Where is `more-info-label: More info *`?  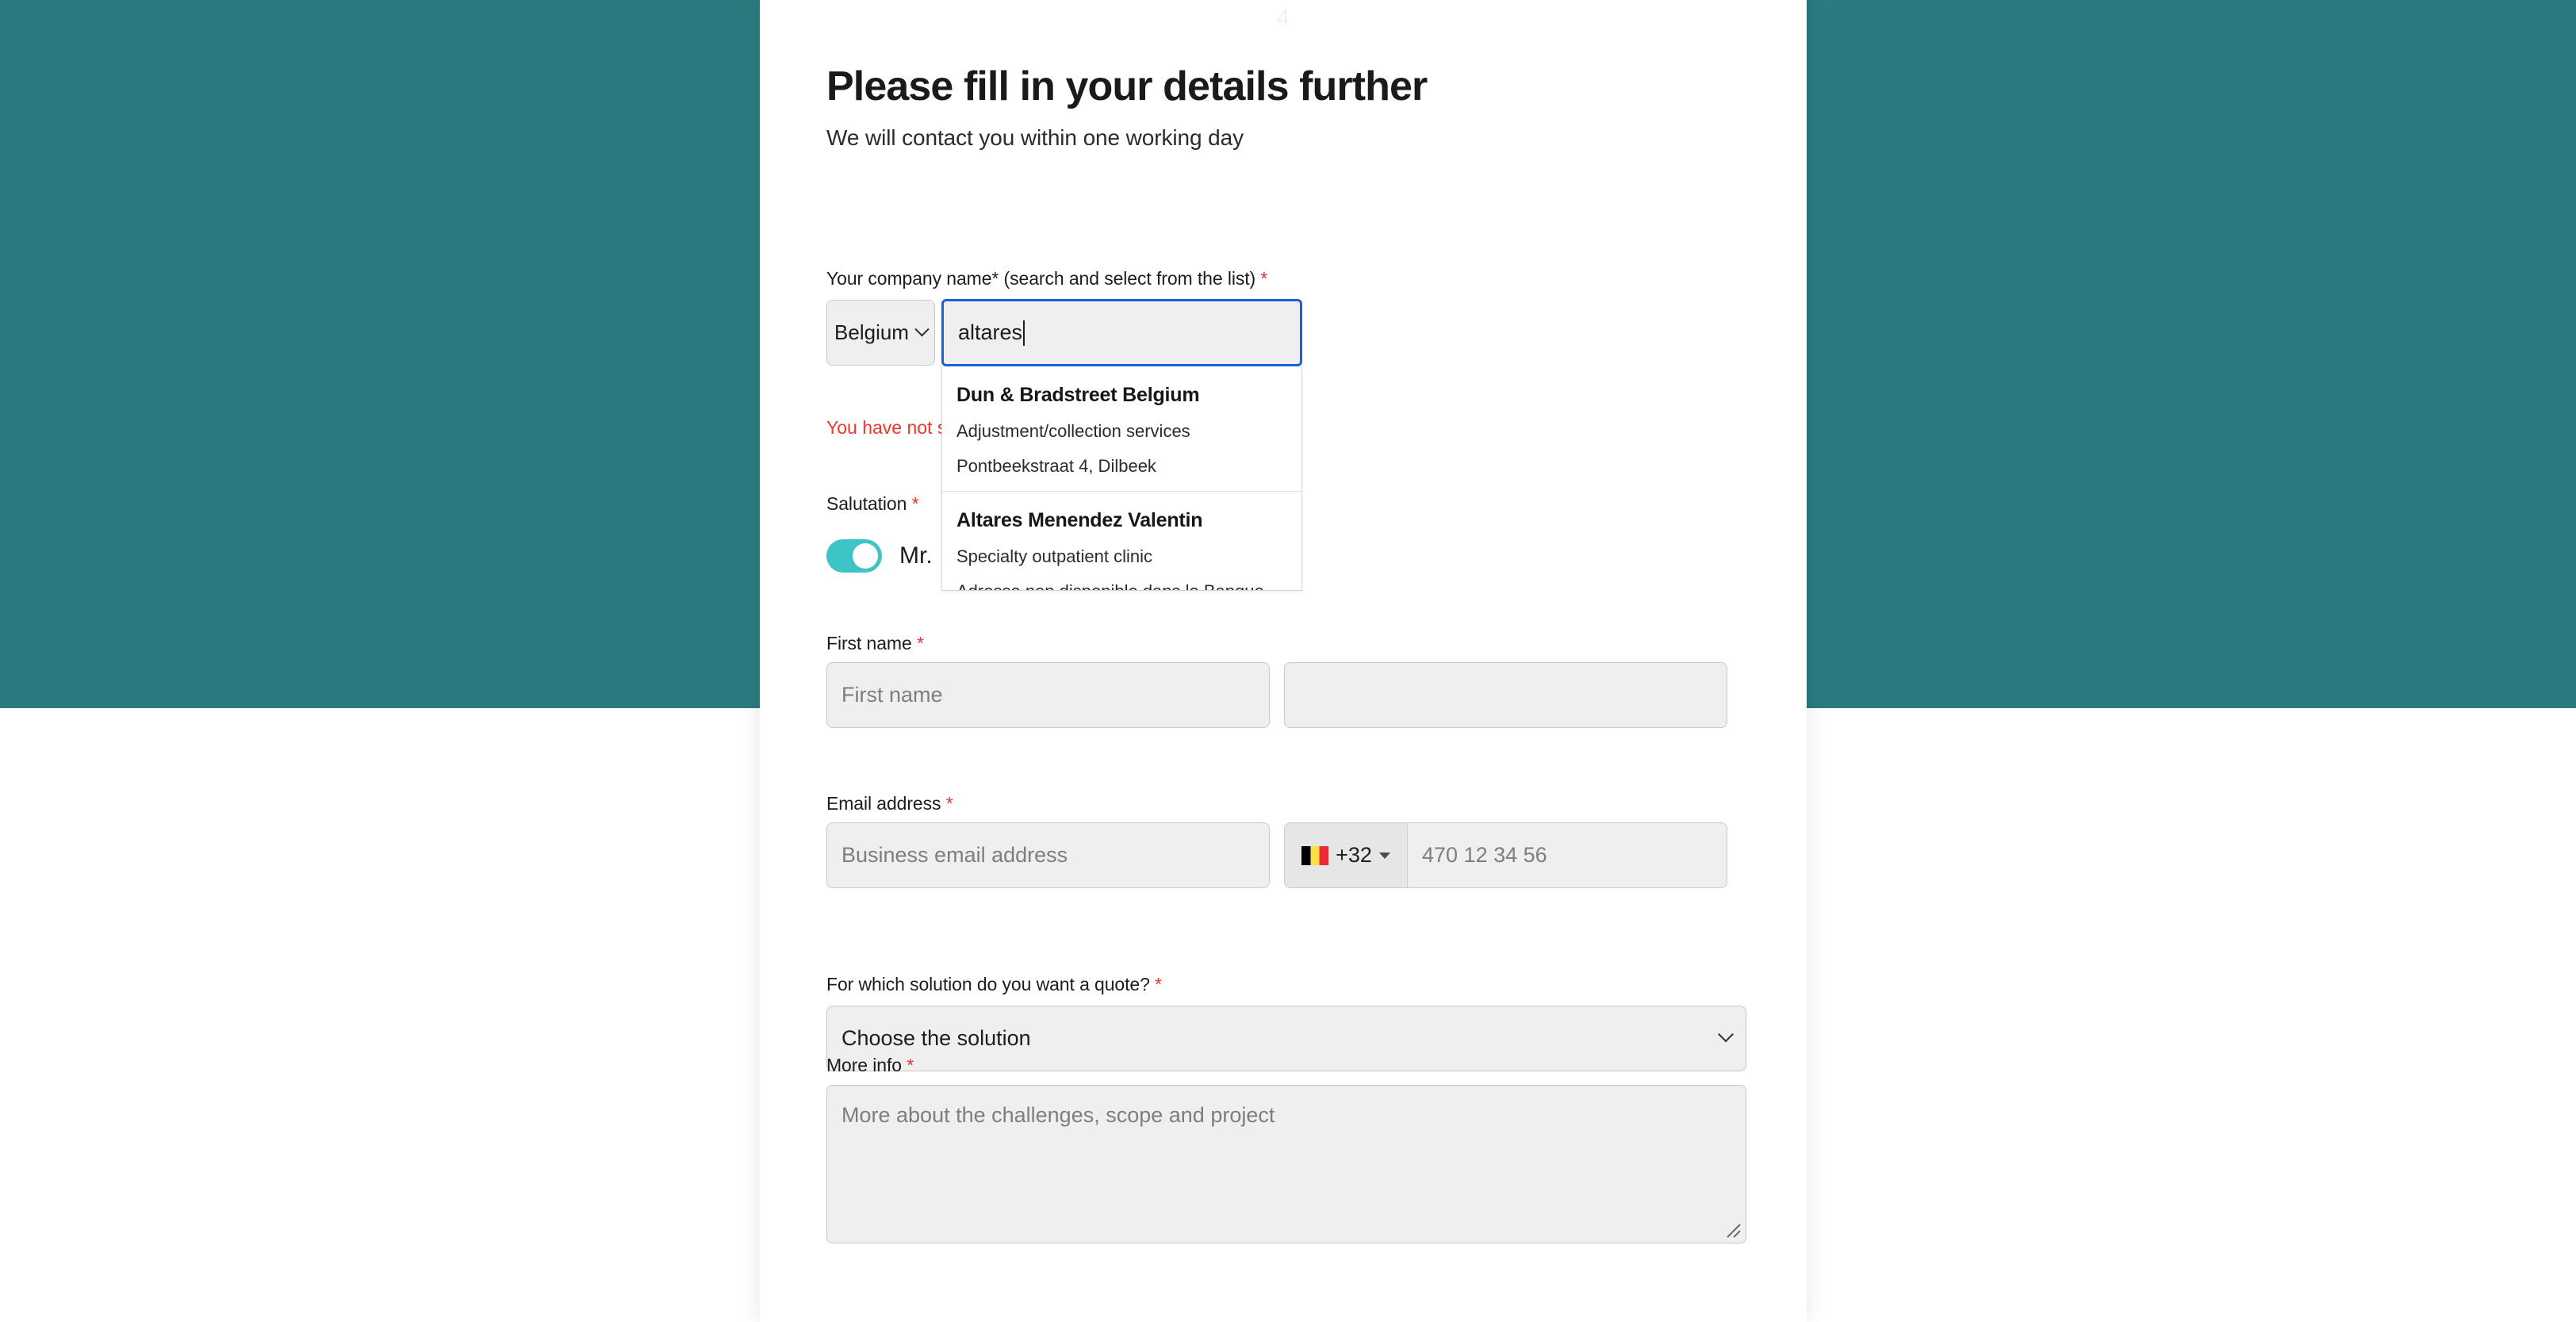
more-info-label: More info * is located at coordinates (870, 1065).